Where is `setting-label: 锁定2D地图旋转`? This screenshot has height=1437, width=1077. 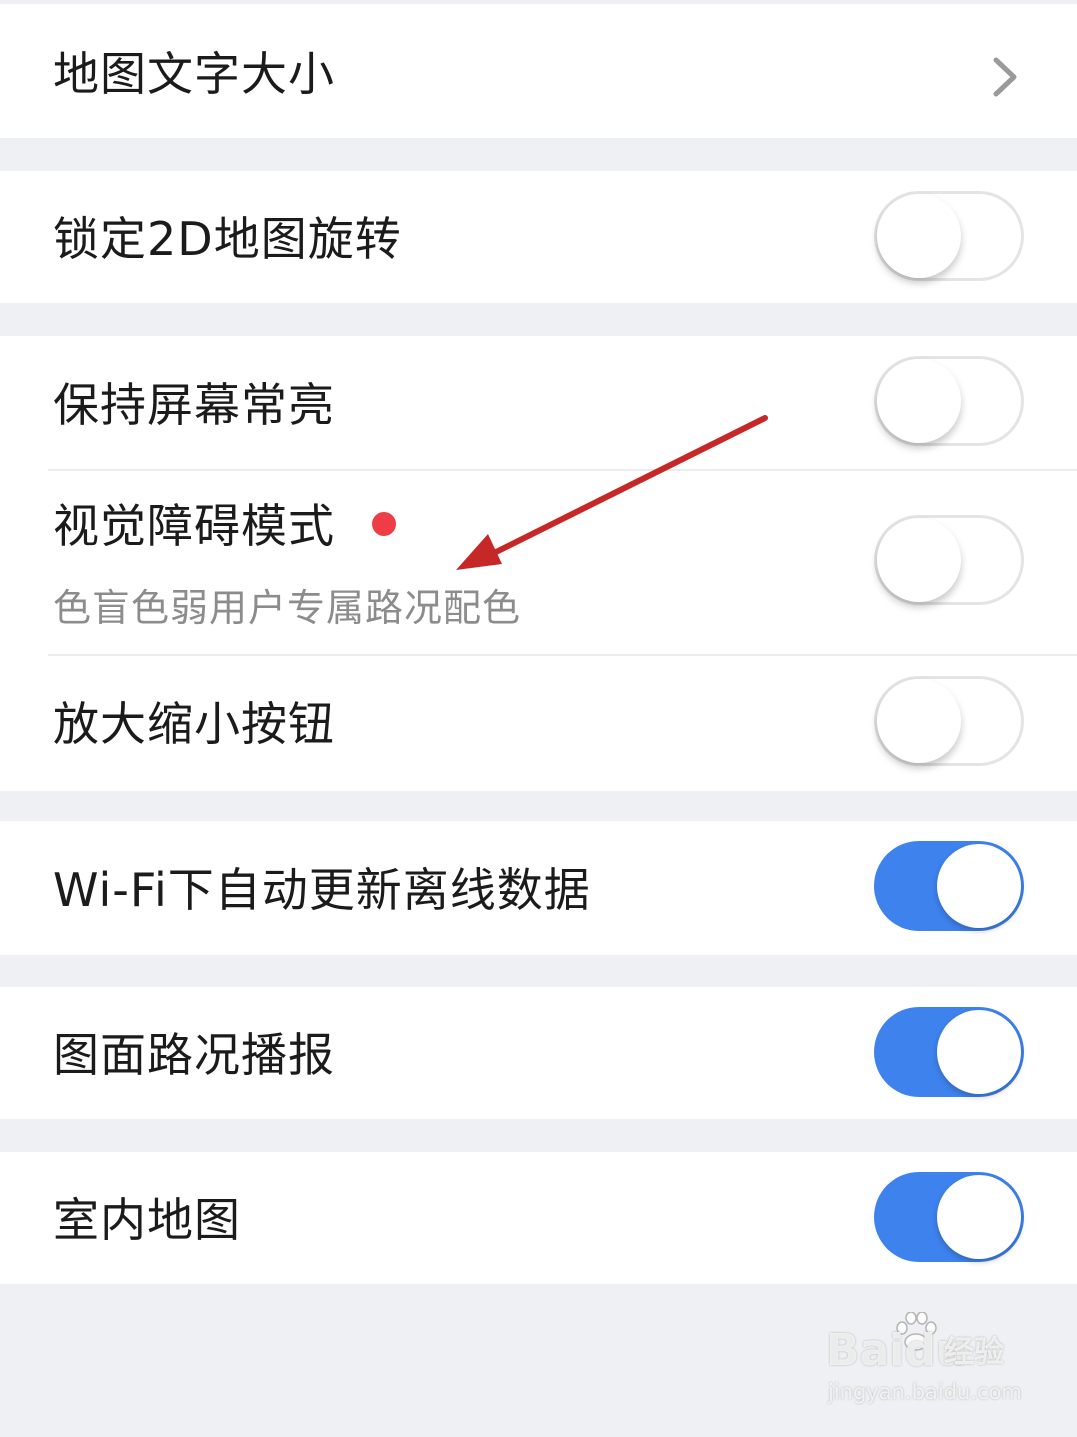 setting-label: 锁定2D地图旋转 is located at coordinates (227, 239).